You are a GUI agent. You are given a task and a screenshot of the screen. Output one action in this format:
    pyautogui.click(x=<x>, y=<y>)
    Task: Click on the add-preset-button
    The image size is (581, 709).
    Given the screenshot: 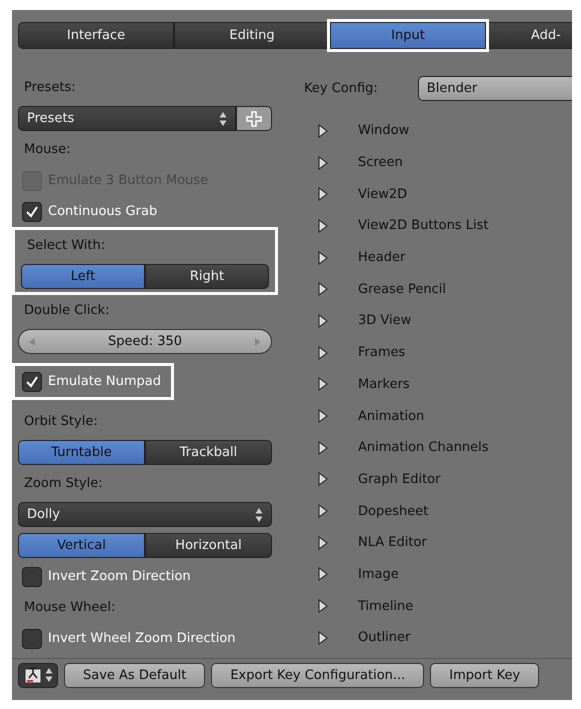 What is the action you would take?
    pyautogui.click(x=254, y=118)
    